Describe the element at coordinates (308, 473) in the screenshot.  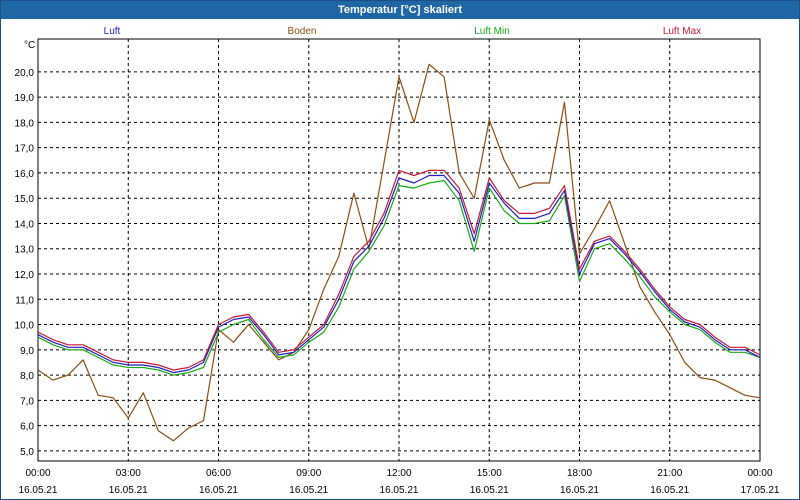
I see `x-tick-time-label: 09:00` at that location.